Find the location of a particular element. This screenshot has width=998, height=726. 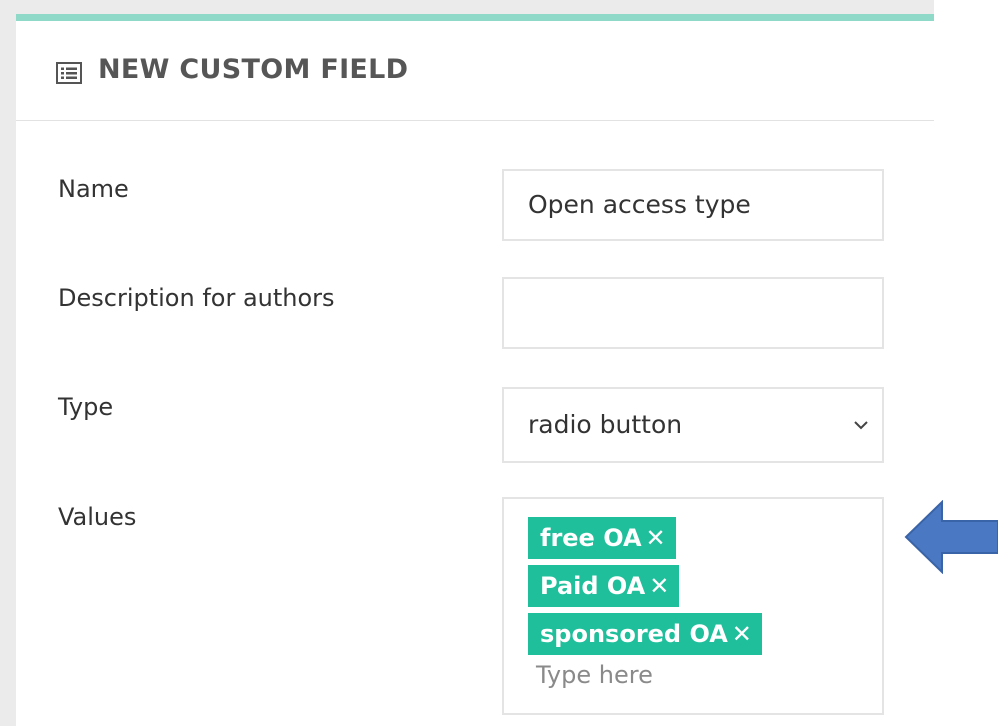

name-label: Name is located at coordinates (93, 189).